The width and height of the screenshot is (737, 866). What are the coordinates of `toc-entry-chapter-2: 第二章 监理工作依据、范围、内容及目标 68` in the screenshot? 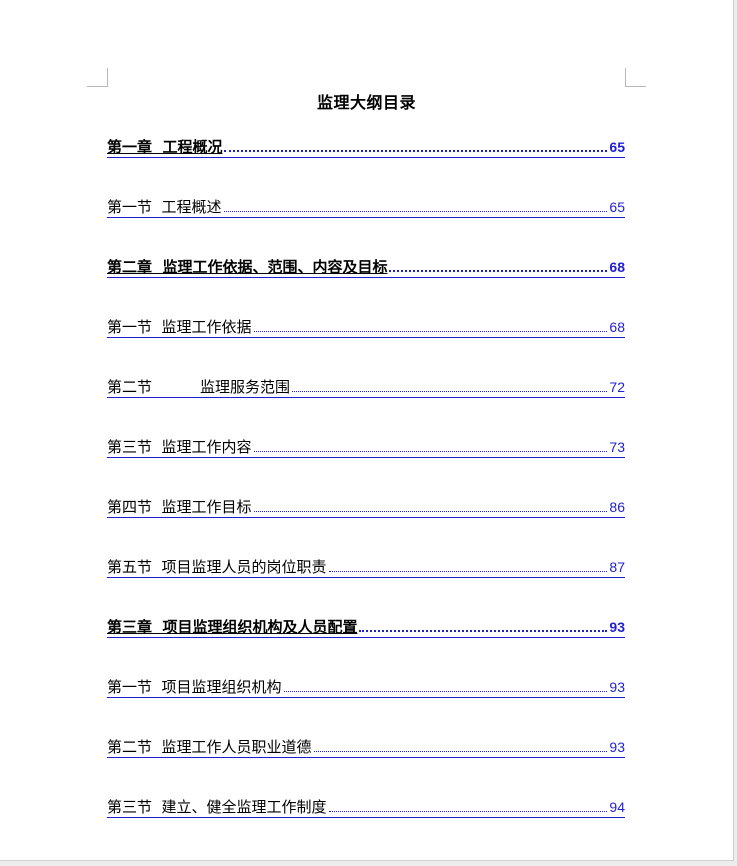 It's located at (366, 266).